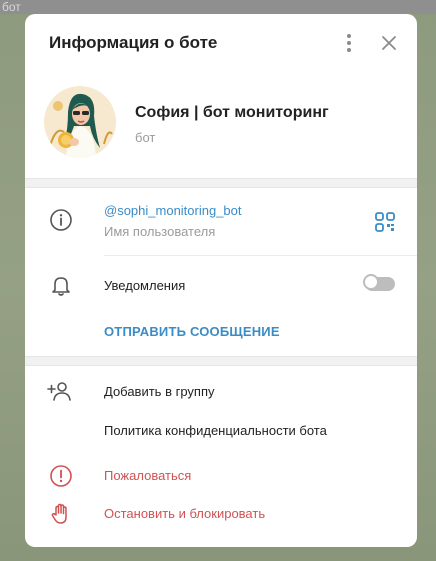 The height and width of the screenshot is (561, 436). Describe the element at coordinates (59, 513) in the screenshot. I see `hand-stop-icon` at that location.